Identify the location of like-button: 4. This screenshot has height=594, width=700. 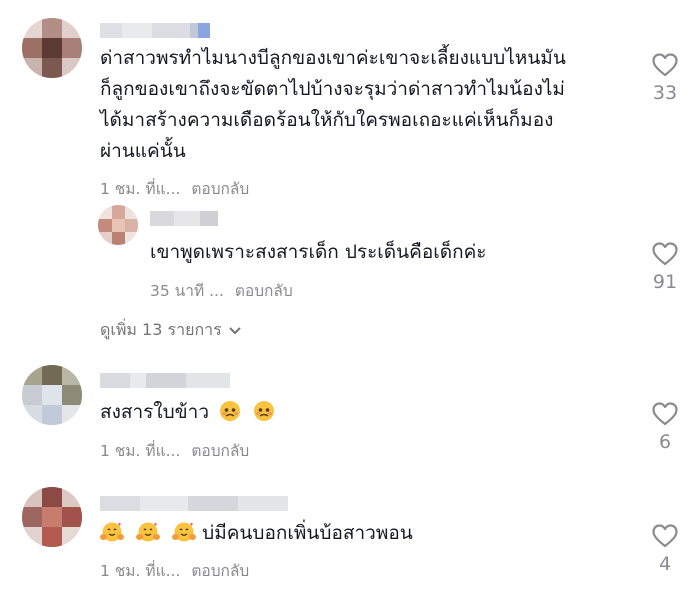
(665, 549).